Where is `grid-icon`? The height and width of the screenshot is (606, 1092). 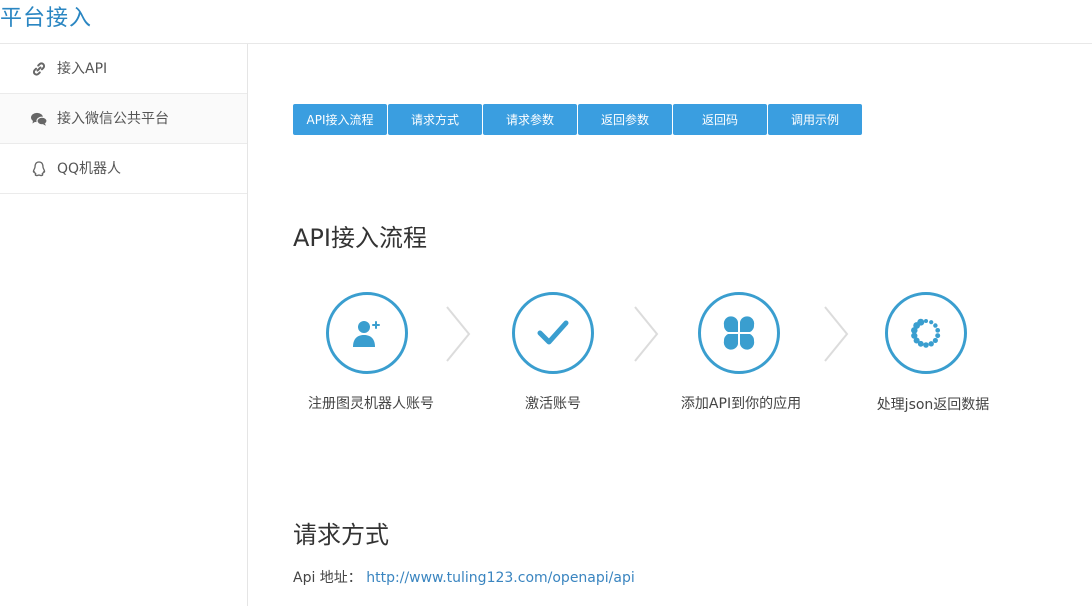 grid-icon is located at coordinates (739, 333).